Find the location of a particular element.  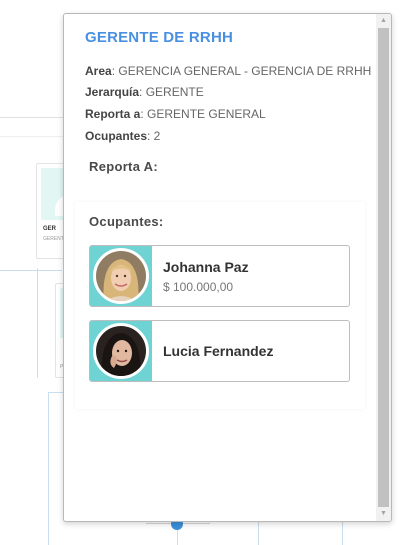

info-jerarquia: Jerarquía: GERENTE is located at coordinates (144, 92).